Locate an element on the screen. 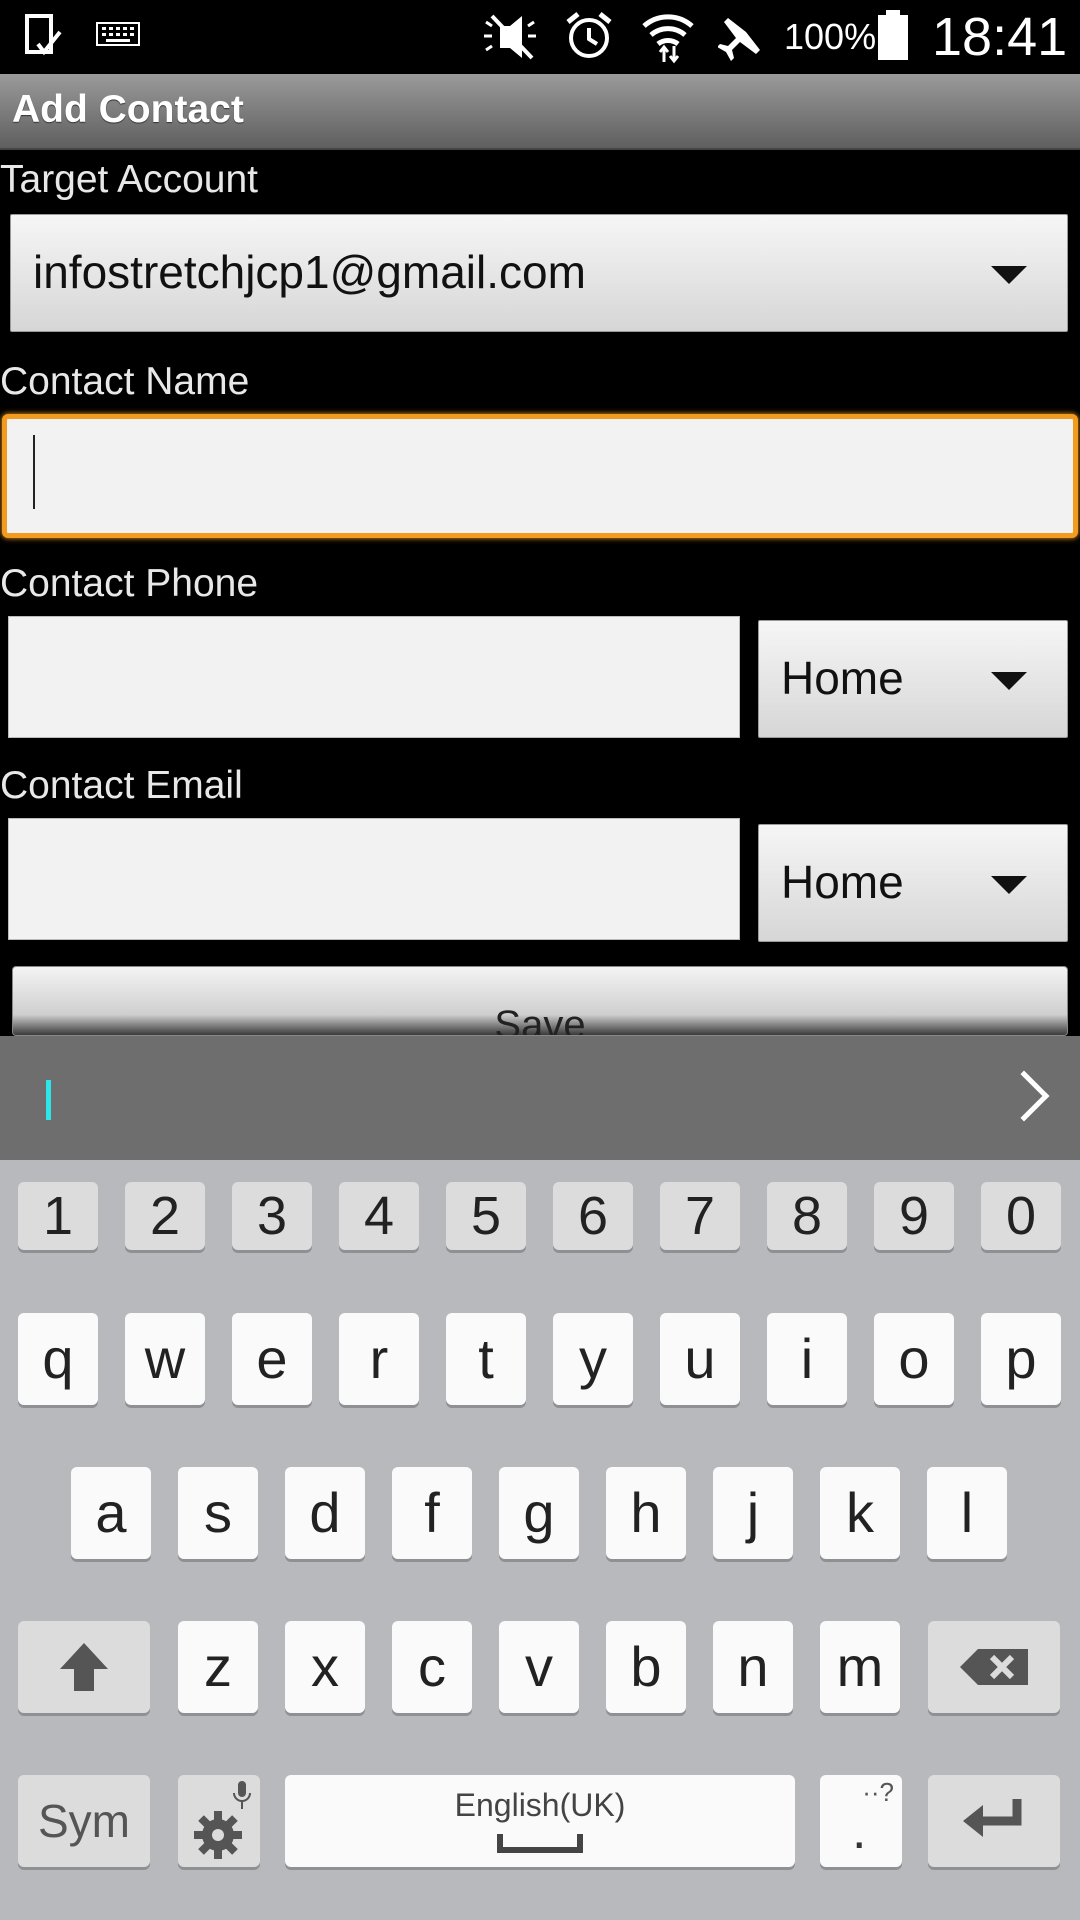 This screenshot has height=1920, width=1080. space-bar-icon is located at coordinates (540, 1843).